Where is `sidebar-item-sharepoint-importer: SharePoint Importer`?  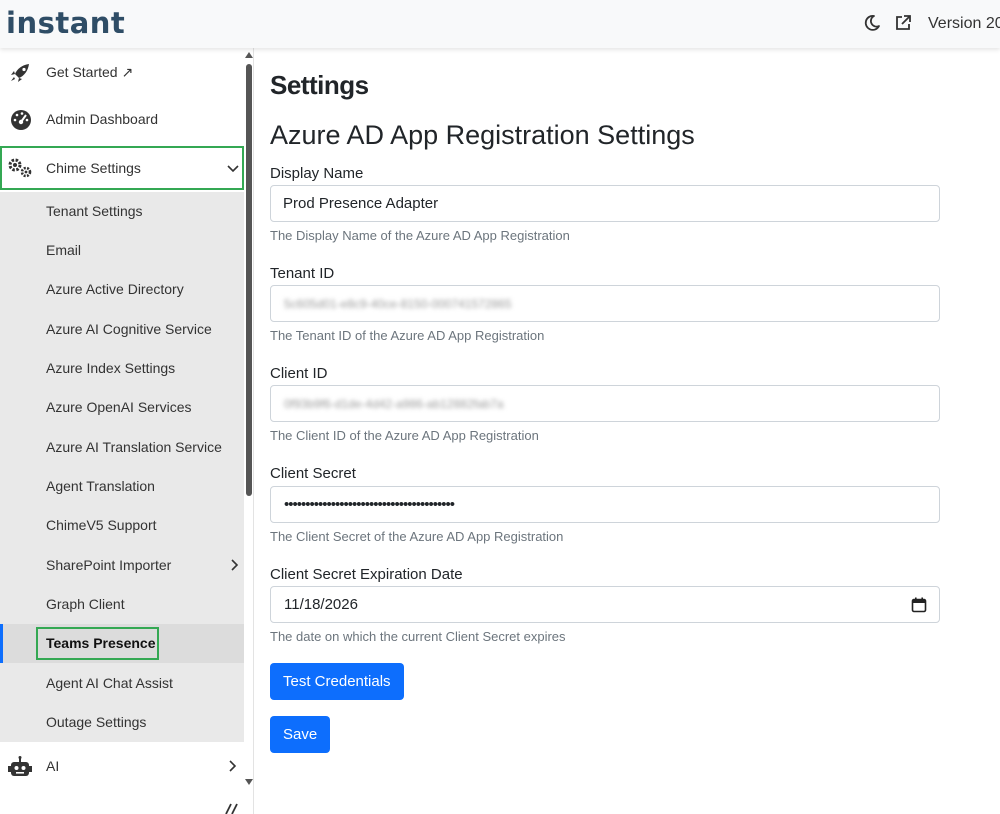
sidebar-item-sharepoint-importer: SharePoint Importer is located at coordinates (122, 565).